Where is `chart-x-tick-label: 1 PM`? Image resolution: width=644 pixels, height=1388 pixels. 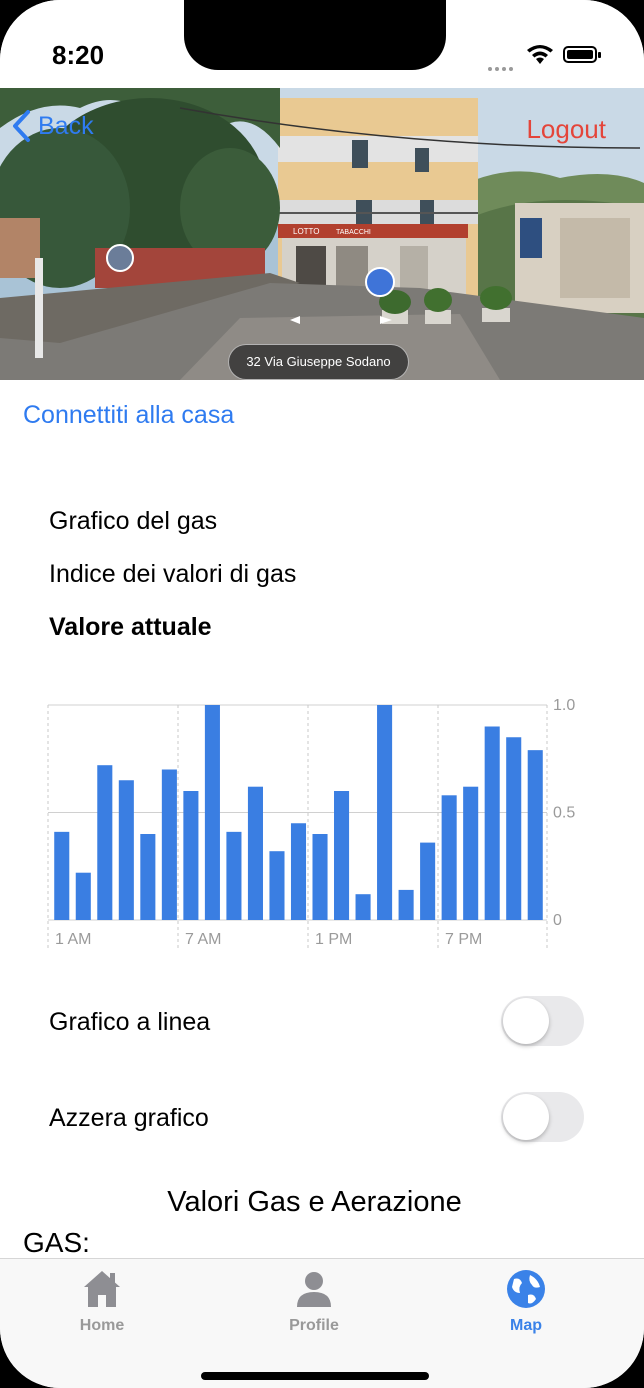
chart-x-tick-label: 1 PM is located at coordinates (333, 939).